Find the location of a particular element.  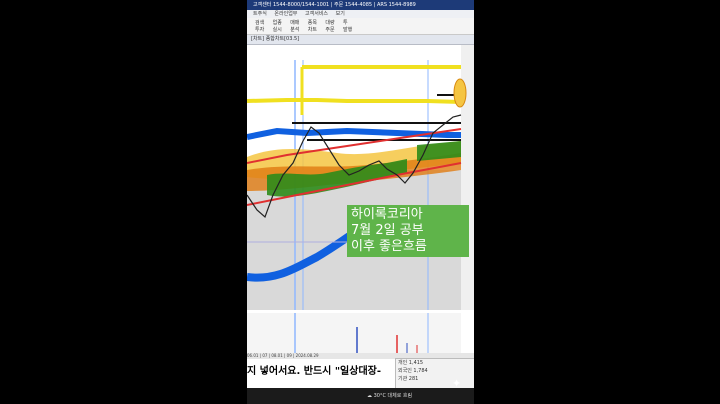

toolbar-button-3: 매매 is located at coordinates (298, 22).